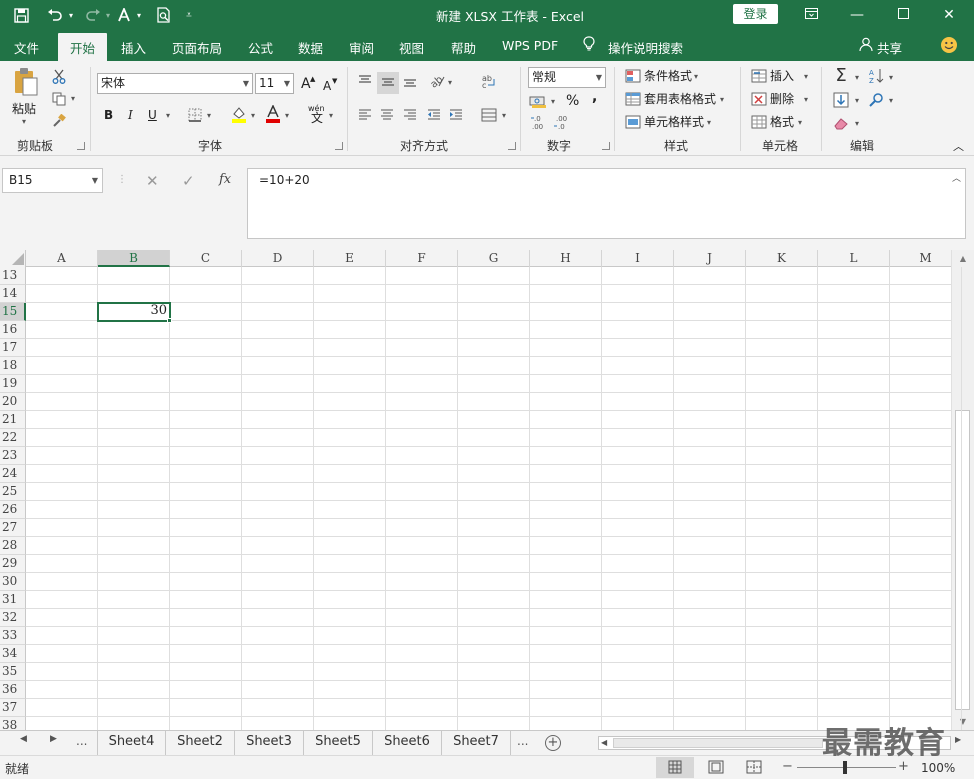 The height and width of the screenshot is (779, 974). Describe the element at coordinates (13, 384) in the screenshot. I see `row-header: 19` at that location.